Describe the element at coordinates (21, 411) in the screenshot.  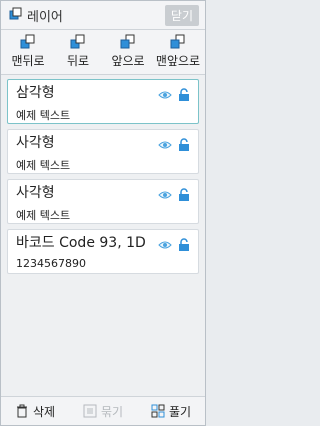
I see `trash-icon` at that location.